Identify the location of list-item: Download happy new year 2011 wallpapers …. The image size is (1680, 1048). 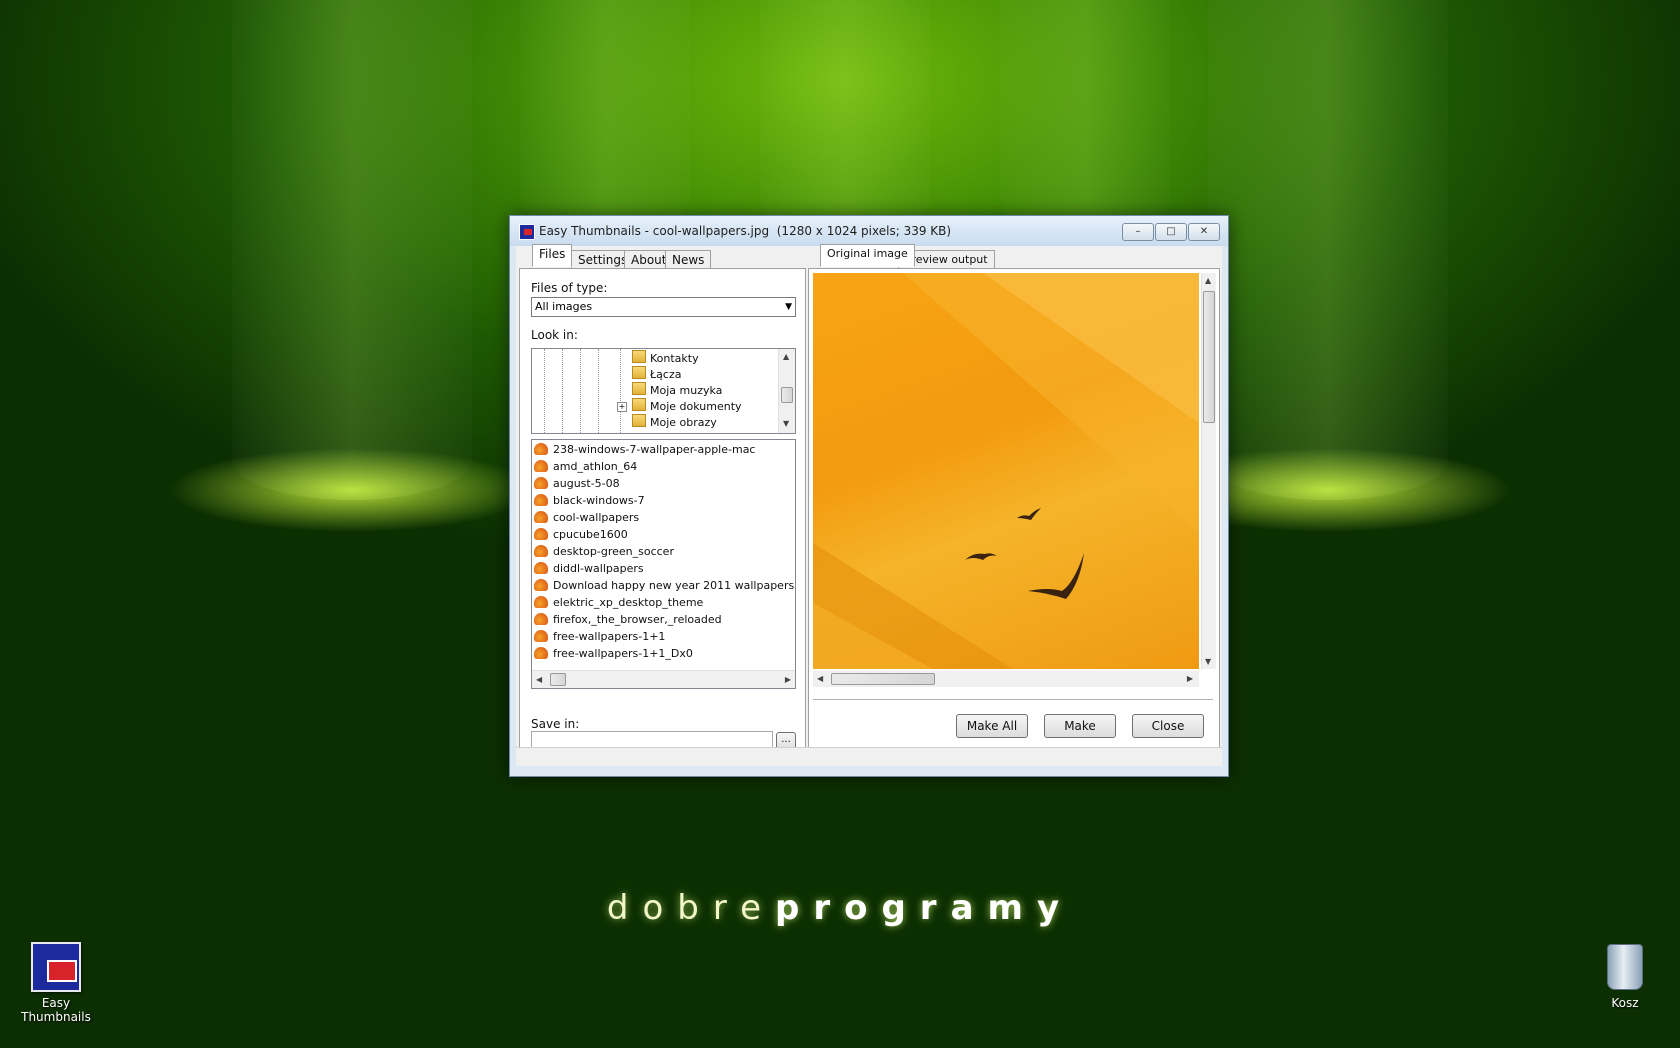
(664, 585).